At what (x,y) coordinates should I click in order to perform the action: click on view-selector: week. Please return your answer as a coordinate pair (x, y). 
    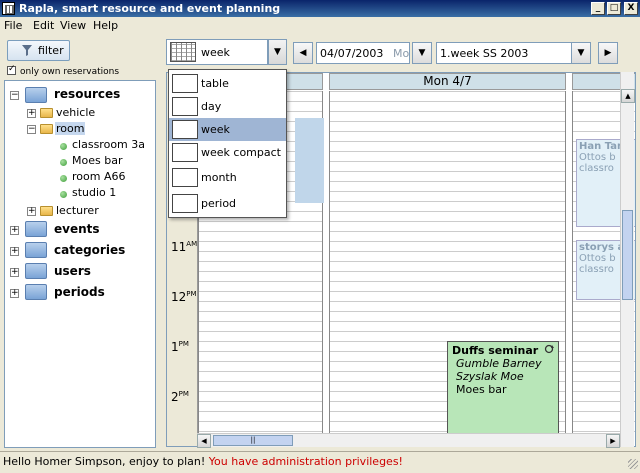
    Looking at the image, I should click on (217, 52).